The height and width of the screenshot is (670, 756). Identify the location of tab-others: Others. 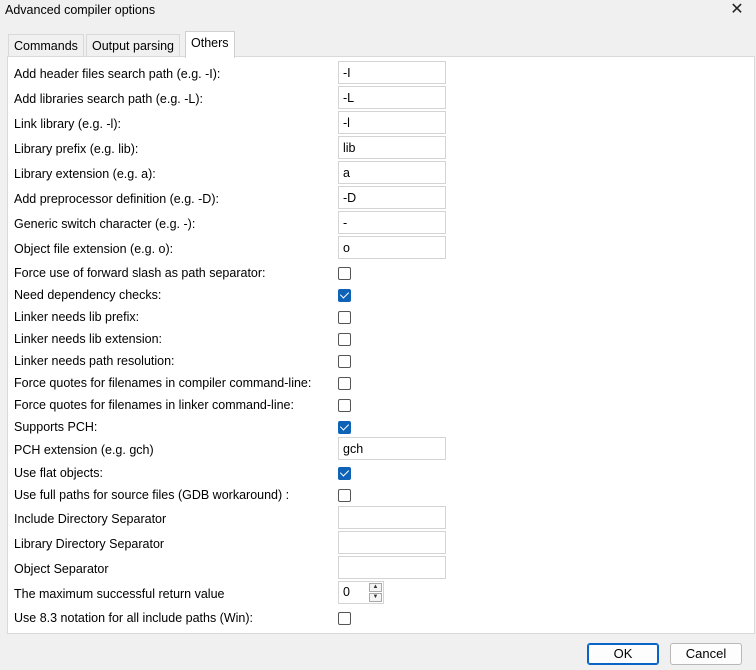
(210, 44).